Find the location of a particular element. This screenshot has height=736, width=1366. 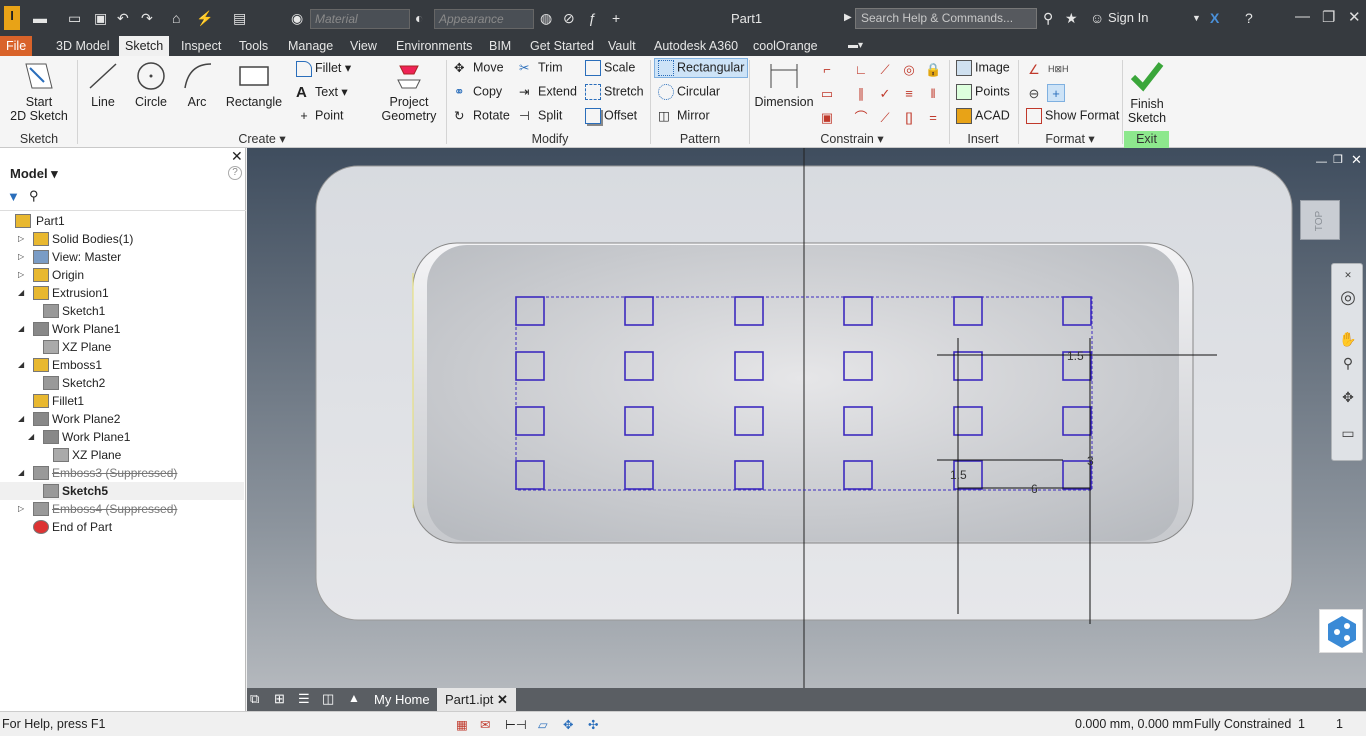

coincident-icon: ⌐ is located at coordinates (827, 69).